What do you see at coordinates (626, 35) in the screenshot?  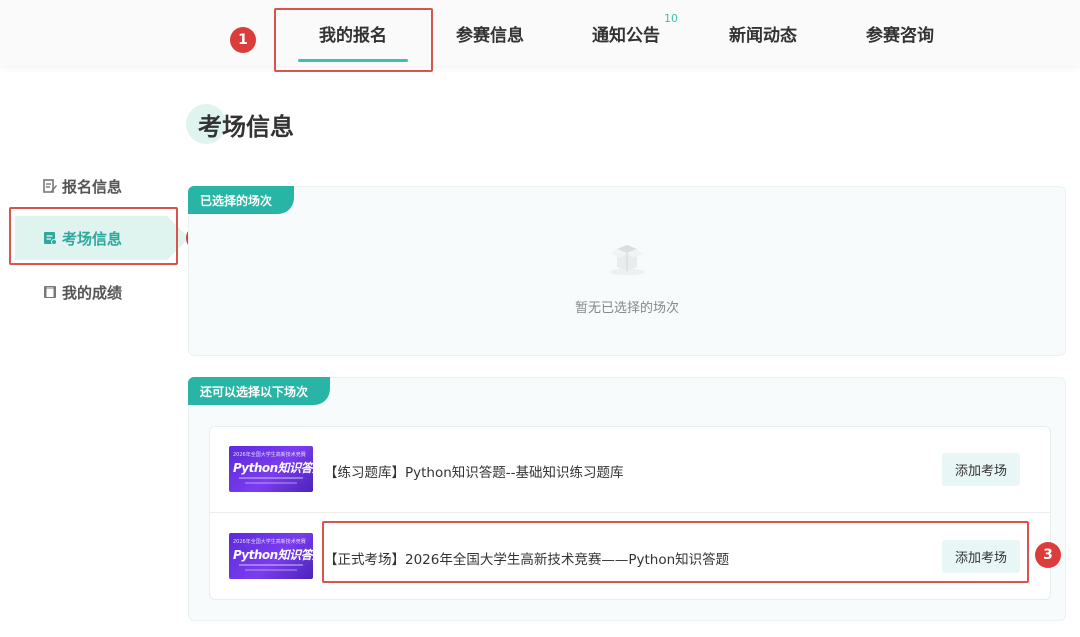 I see `nav-tab-label: 通知公告` at bounding box center [626, 35].